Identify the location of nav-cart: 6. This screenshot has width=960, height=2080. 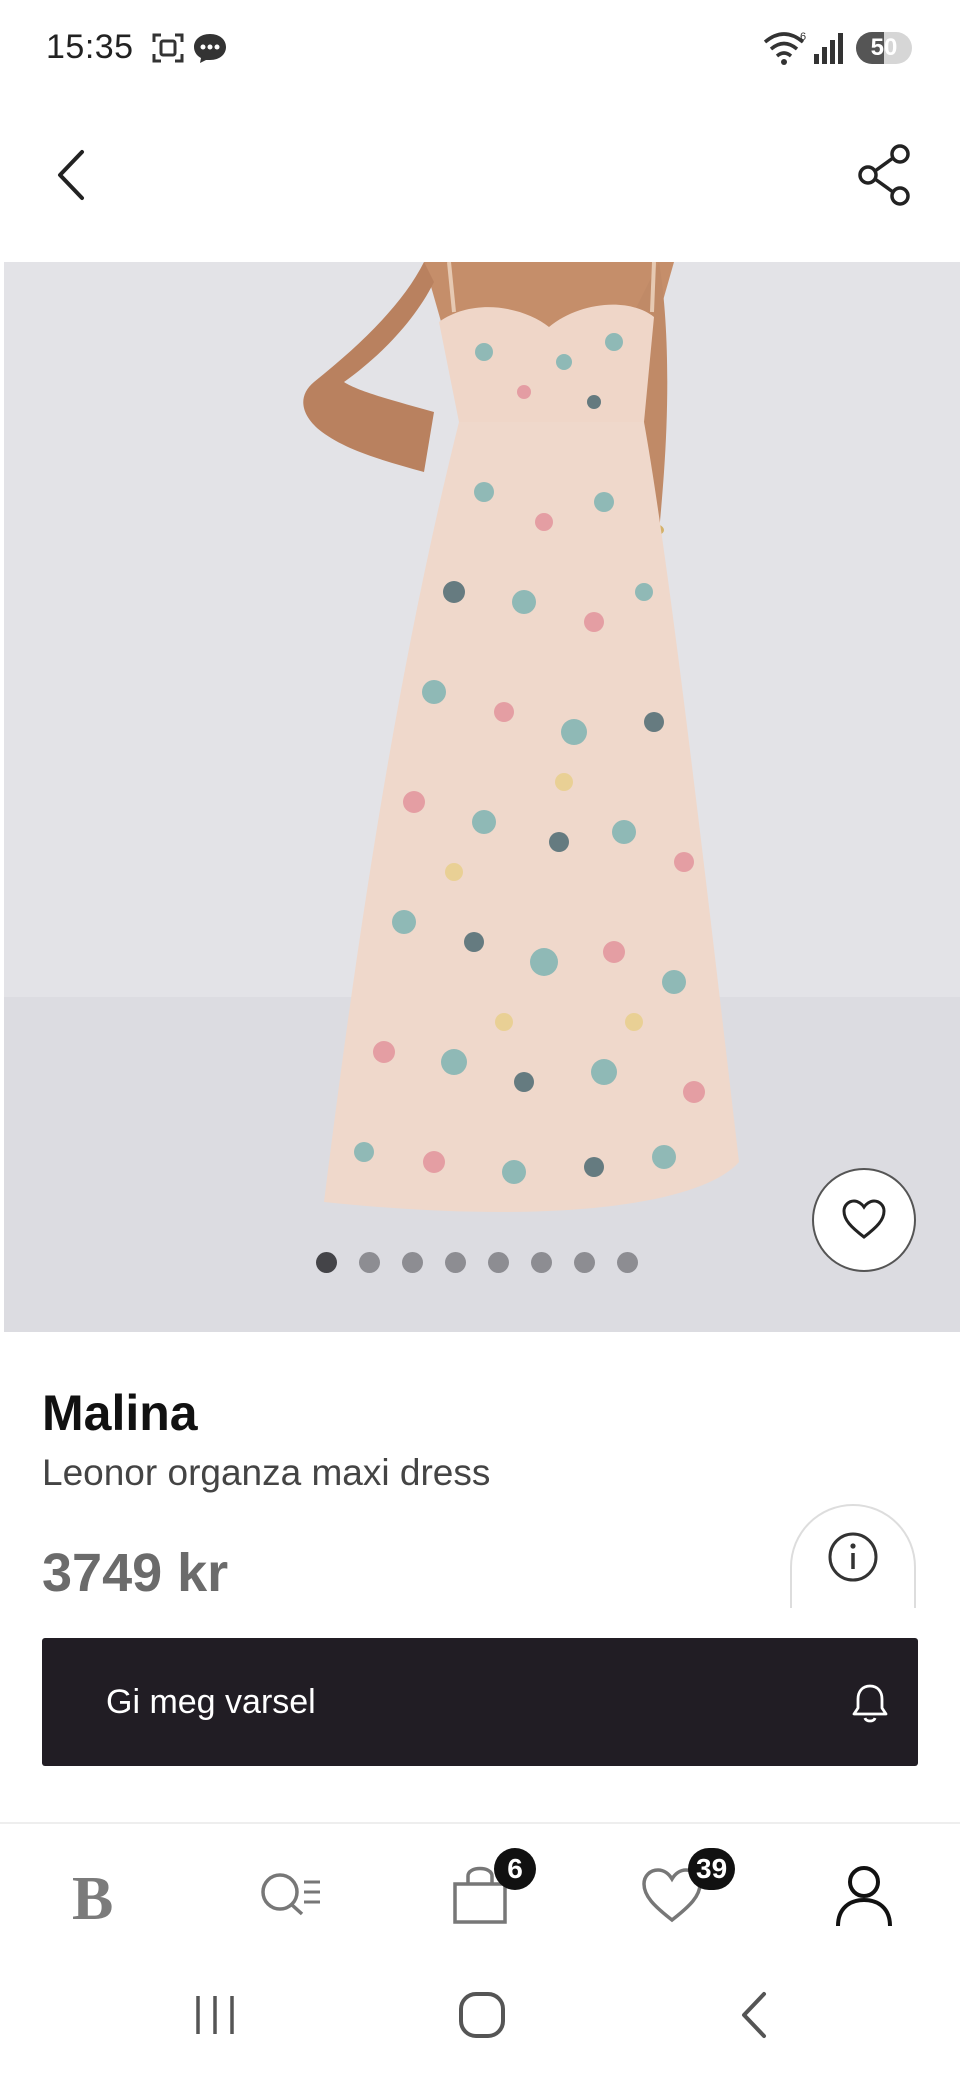
(488, 1891).